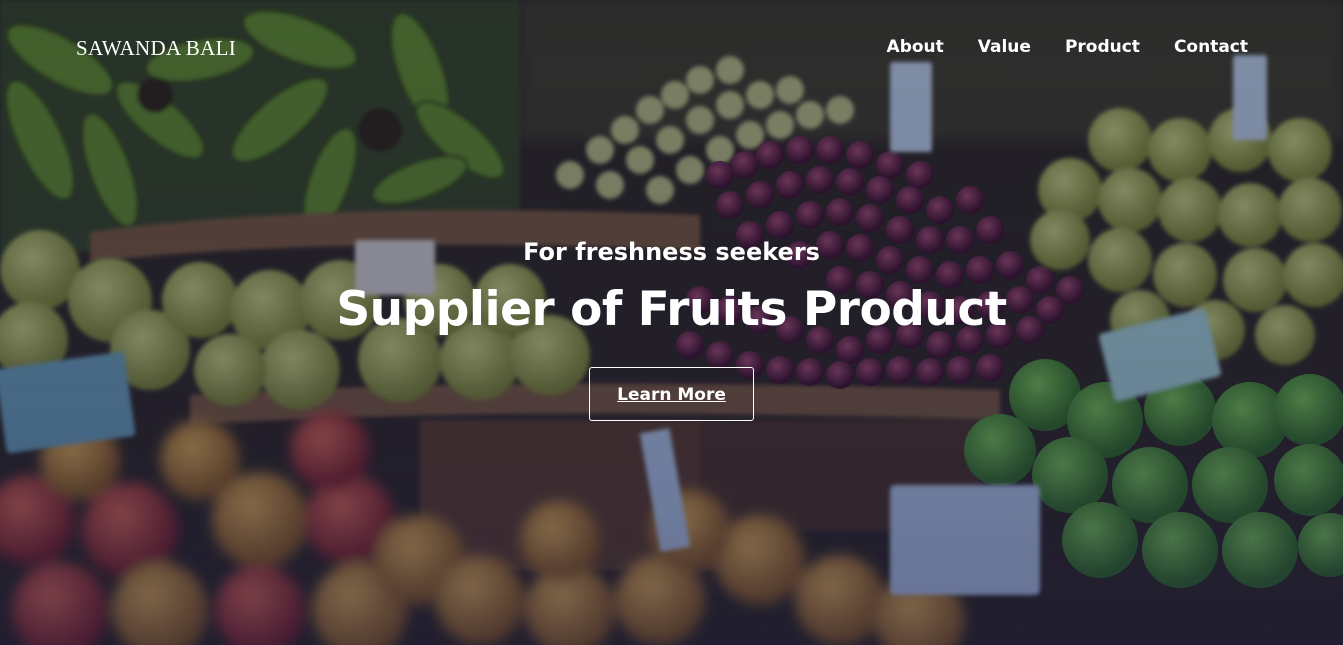  Describe the element at coordinates (671, 309) in the screenshot. I see `hero-headline: Supplier of Fruits Product` at that location.